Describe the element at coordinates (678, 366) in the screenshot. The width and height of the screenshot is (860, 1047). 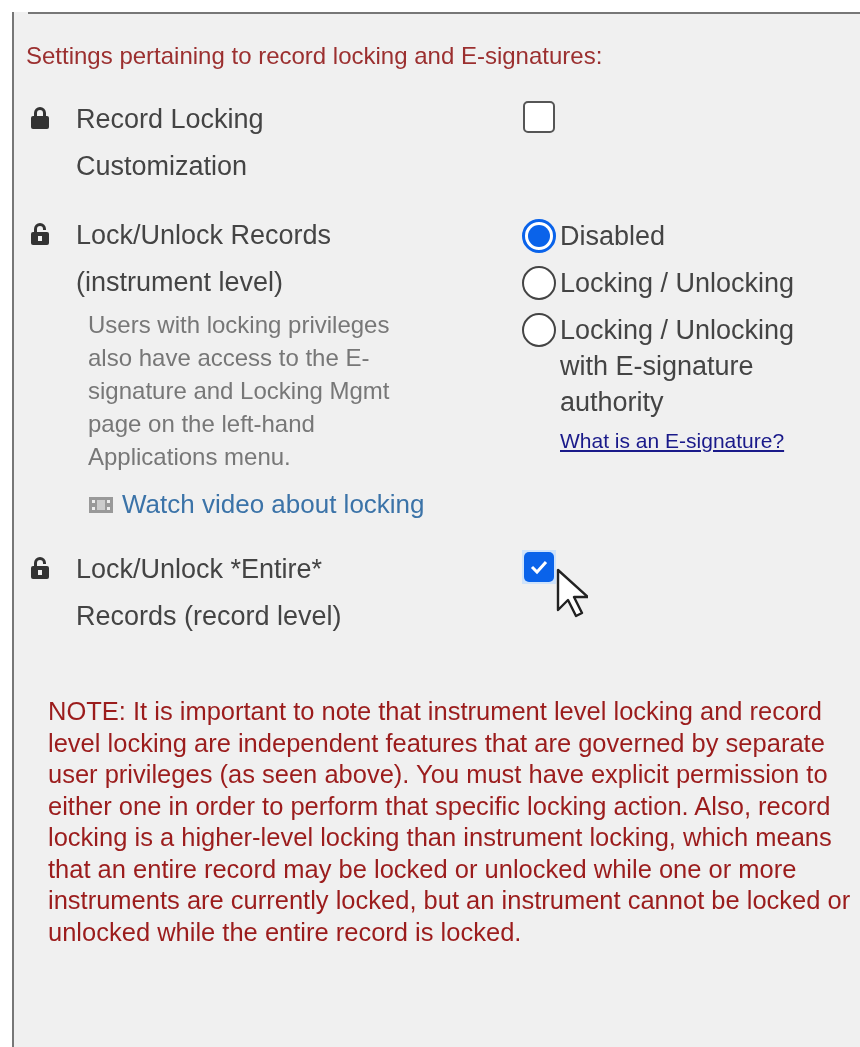
I see `radio-label: Locking / Unlocking with E-signature authority` at that location.